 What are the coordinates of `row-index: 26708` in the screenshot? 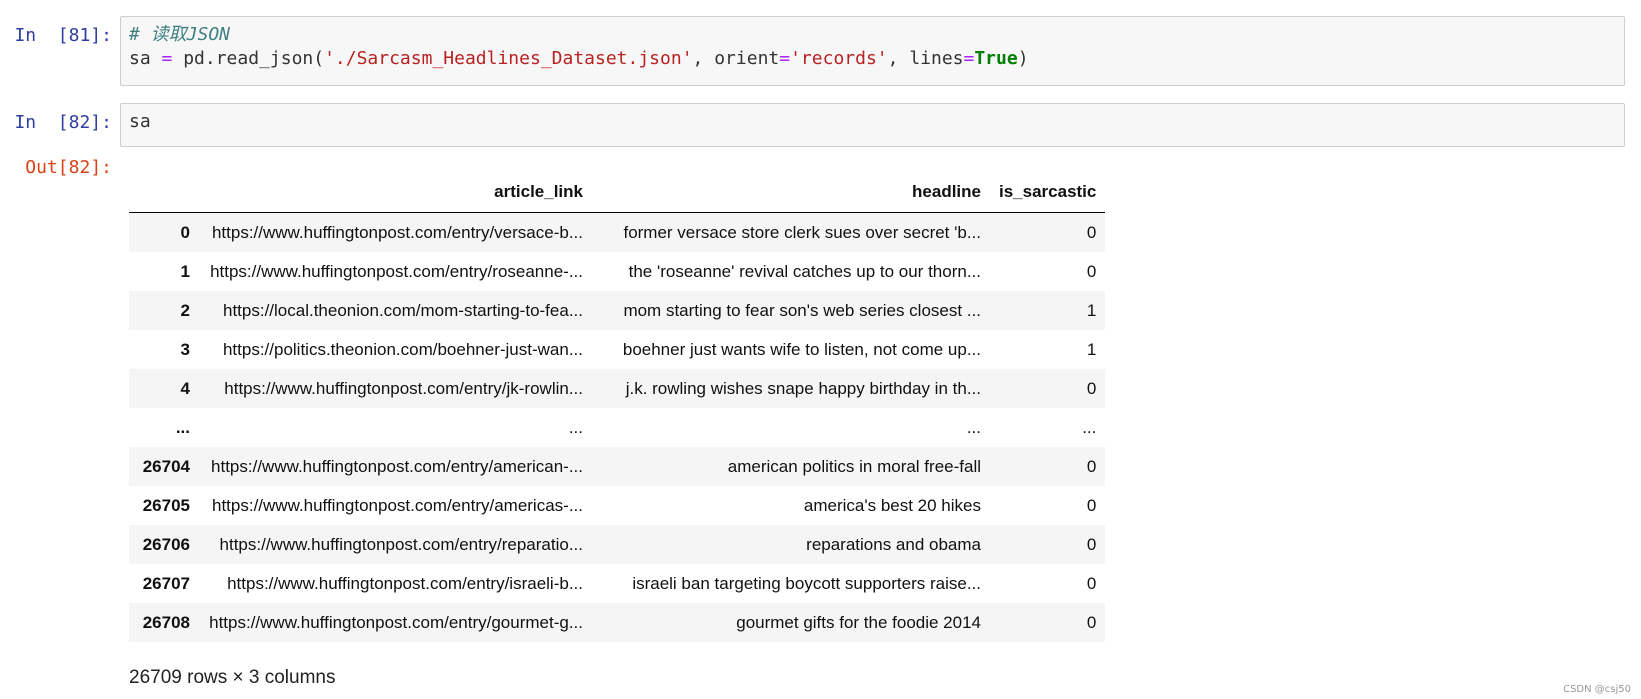 It's located at (166, 622).